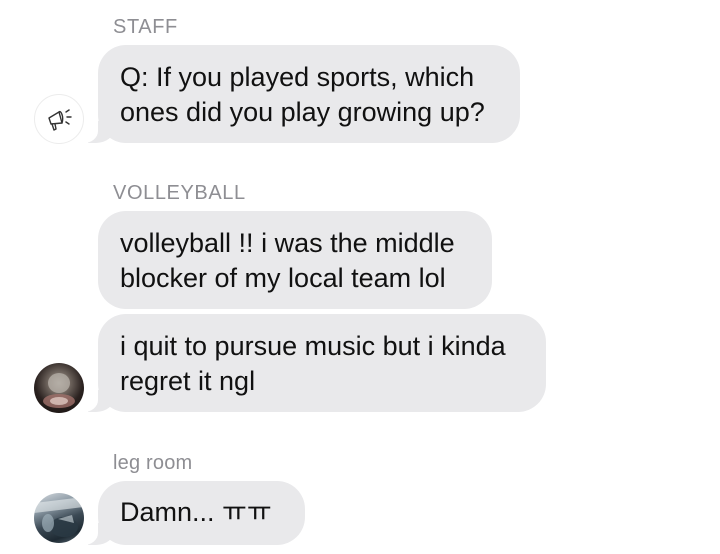 This screenshot has height=554, width=720. I want to click on staff-avatar, so click(59, 119).